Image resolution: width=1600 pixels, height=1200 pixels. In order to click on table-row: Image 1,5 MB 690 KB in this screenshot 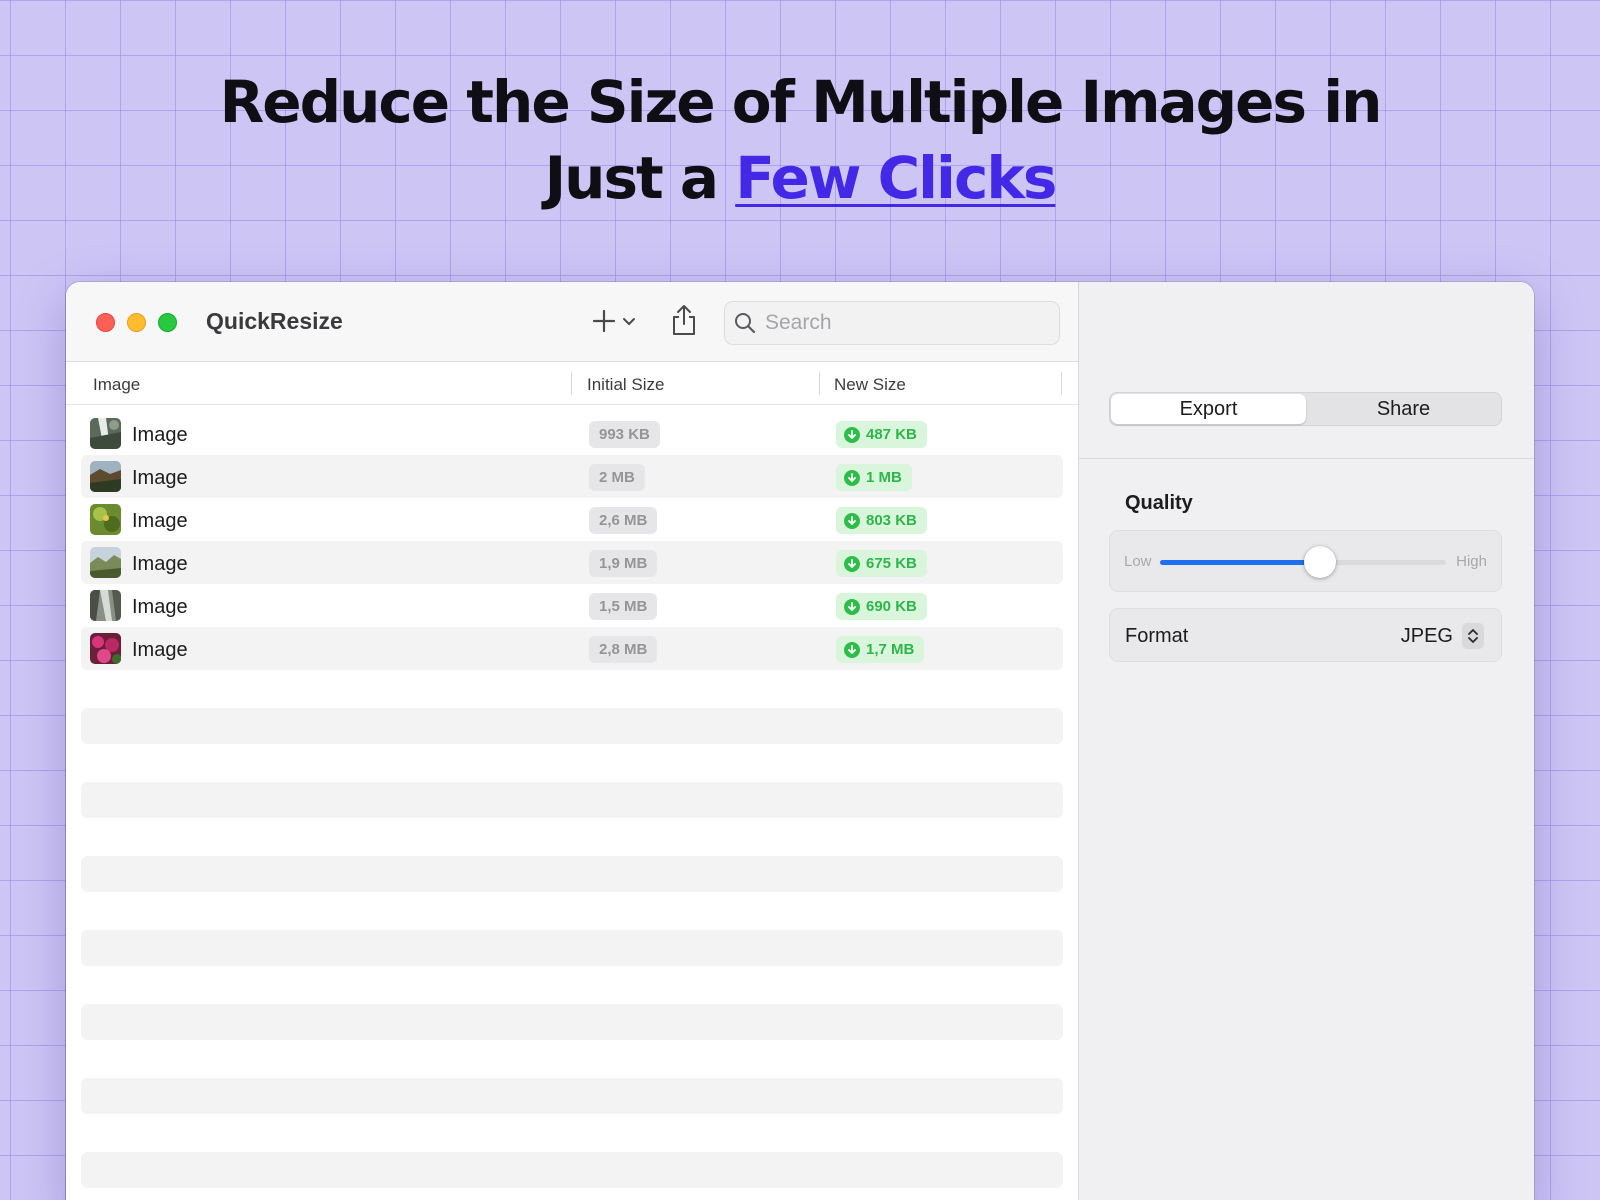, I will do `click(572, 605)`.